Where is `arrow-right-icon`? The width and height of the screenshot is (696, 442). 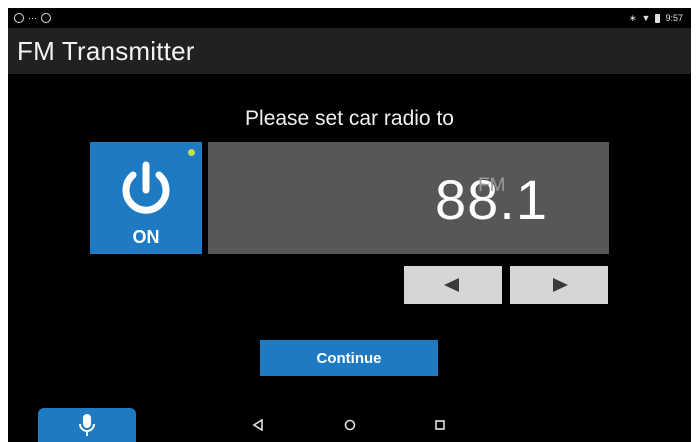
arrow-right-icon is located at coordinates (560, 285).